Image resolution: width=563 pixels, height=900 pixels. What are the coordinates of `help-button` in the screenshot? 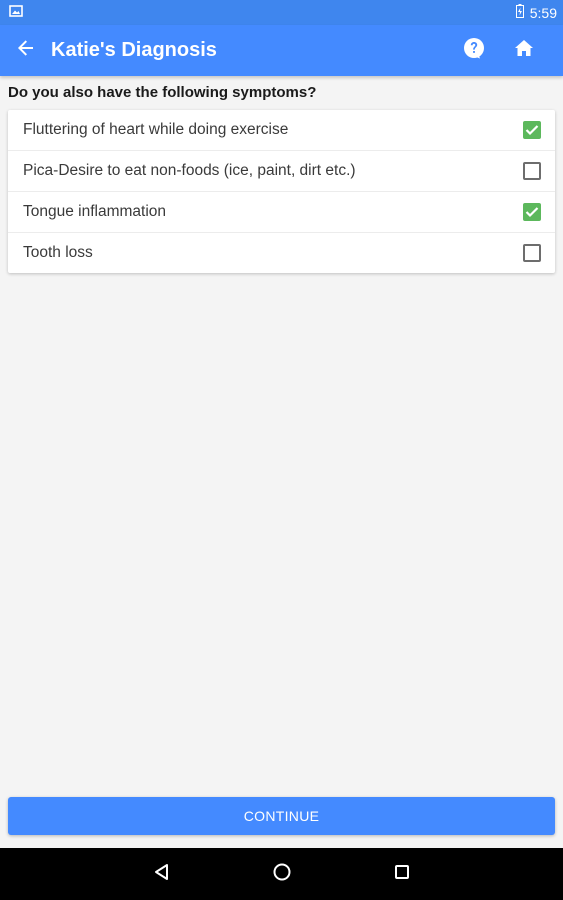 It's located at (474, 50).